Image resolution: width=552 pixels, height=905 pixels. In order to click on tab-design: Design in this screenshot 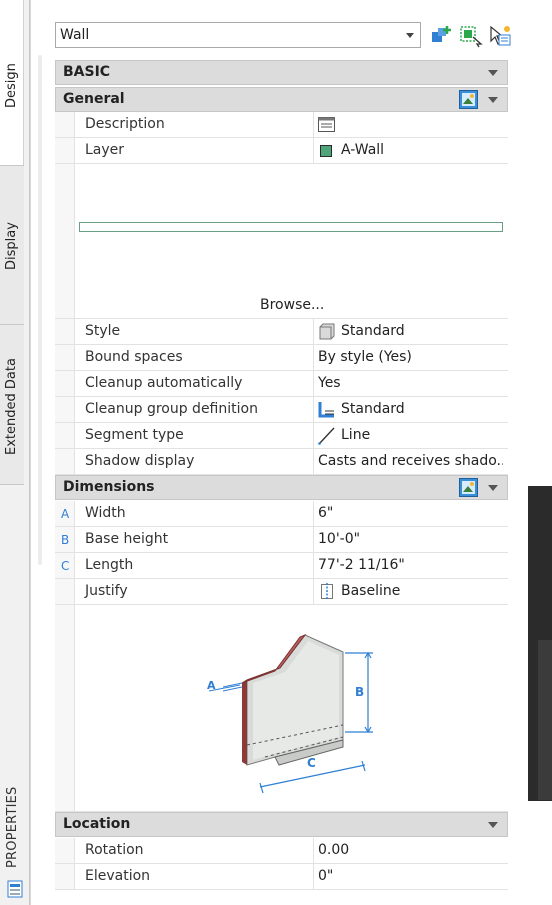, I will do `click(12, 82)`.